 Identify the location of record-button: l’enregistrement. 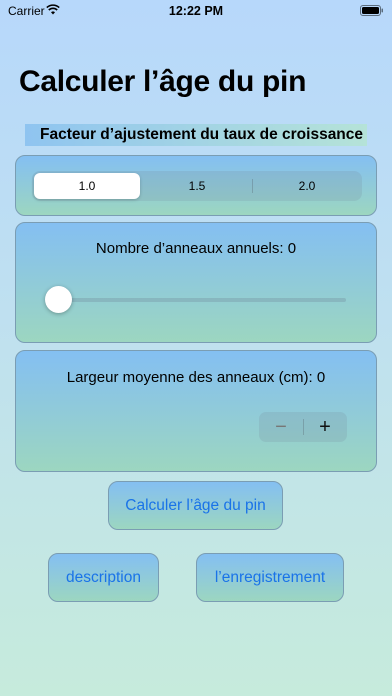
(270, 577).